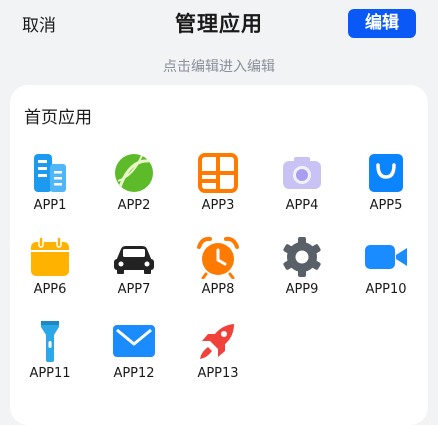  What do you see at coordinates (219, 67) in the screenshot?
I see `edit-hint: 点击编辑进入编辑` at bounding box center [219, 67].